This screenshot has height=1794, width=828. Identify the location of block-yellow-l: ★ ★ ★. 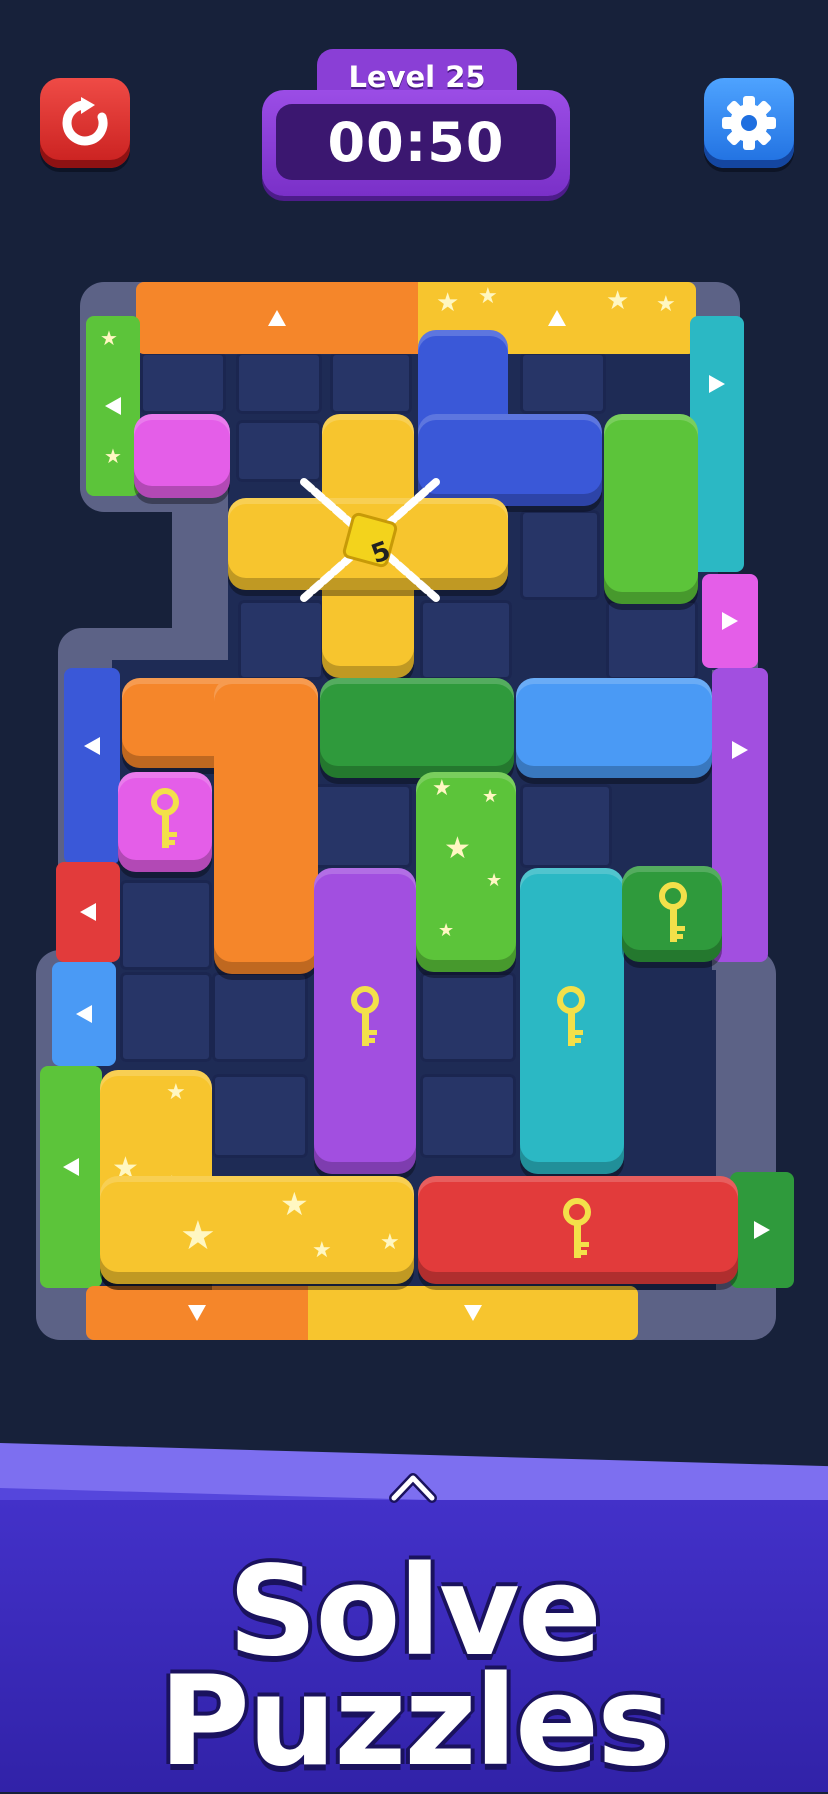
(156, 1177).